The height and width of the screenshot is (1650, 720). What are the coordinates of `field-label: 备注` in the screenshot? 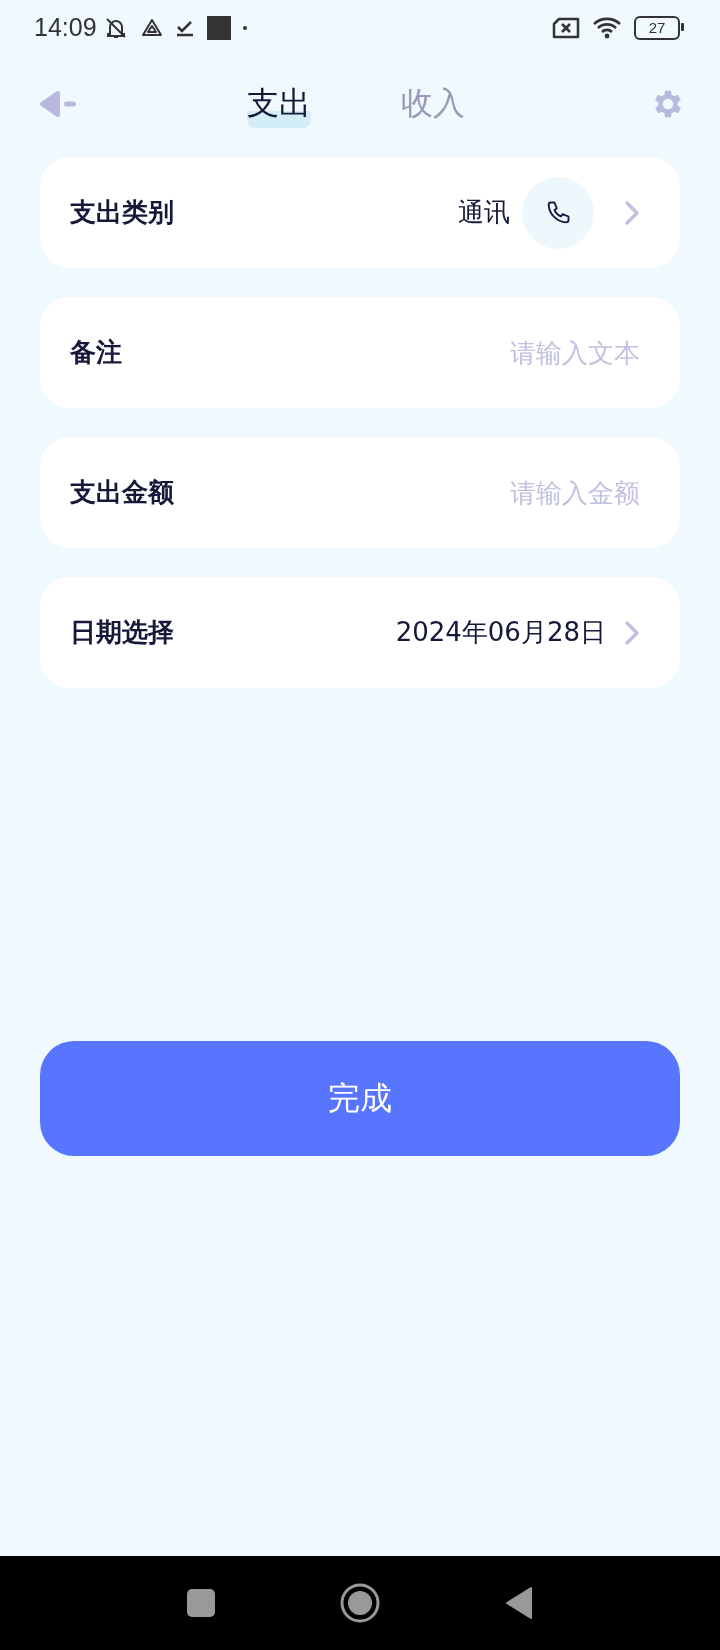 It's located at (96, 352).